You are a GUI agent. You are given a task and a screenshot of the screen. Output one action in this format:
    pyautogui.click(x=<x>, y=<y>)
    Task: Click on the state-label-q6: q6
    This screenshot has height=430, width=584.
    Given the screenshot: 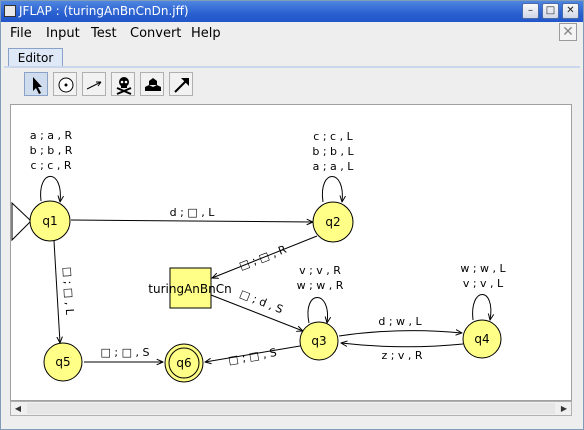 What is the action you would take?
    pyautogui.click(x=183, y=363)
    